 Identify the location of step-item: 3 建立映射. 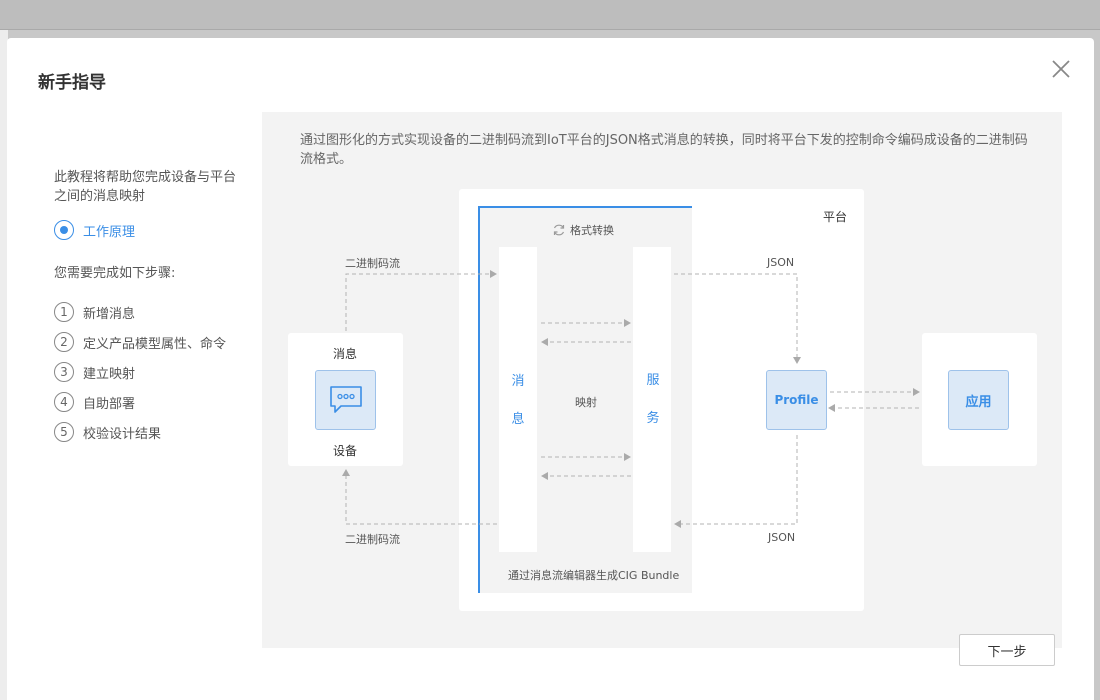
(154, 372).